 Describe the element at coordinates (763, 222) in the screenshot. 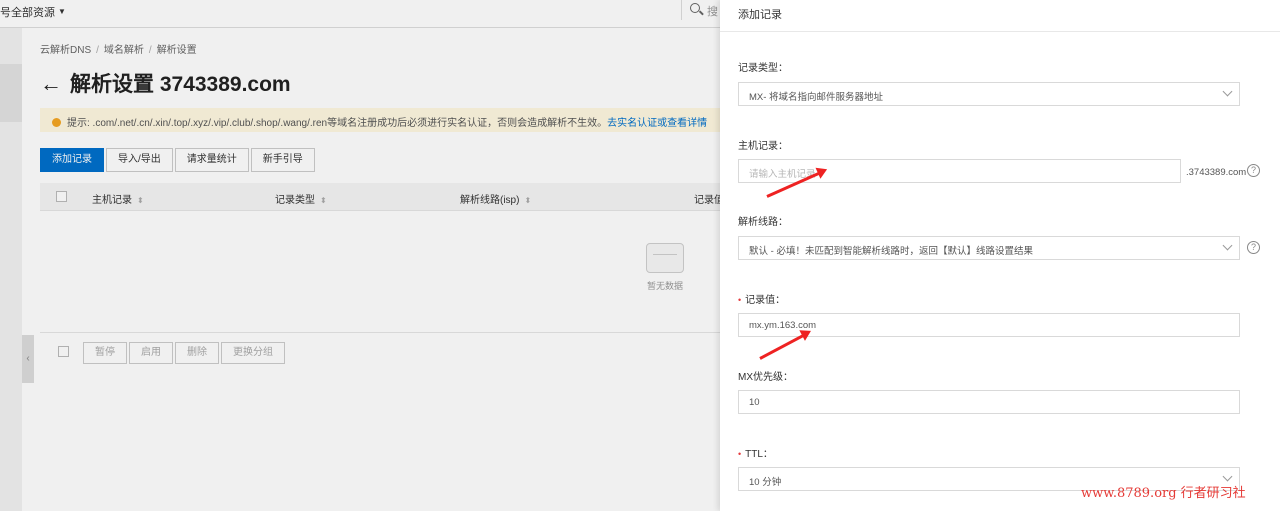

I see `line-label: 解析线路：` at that location.